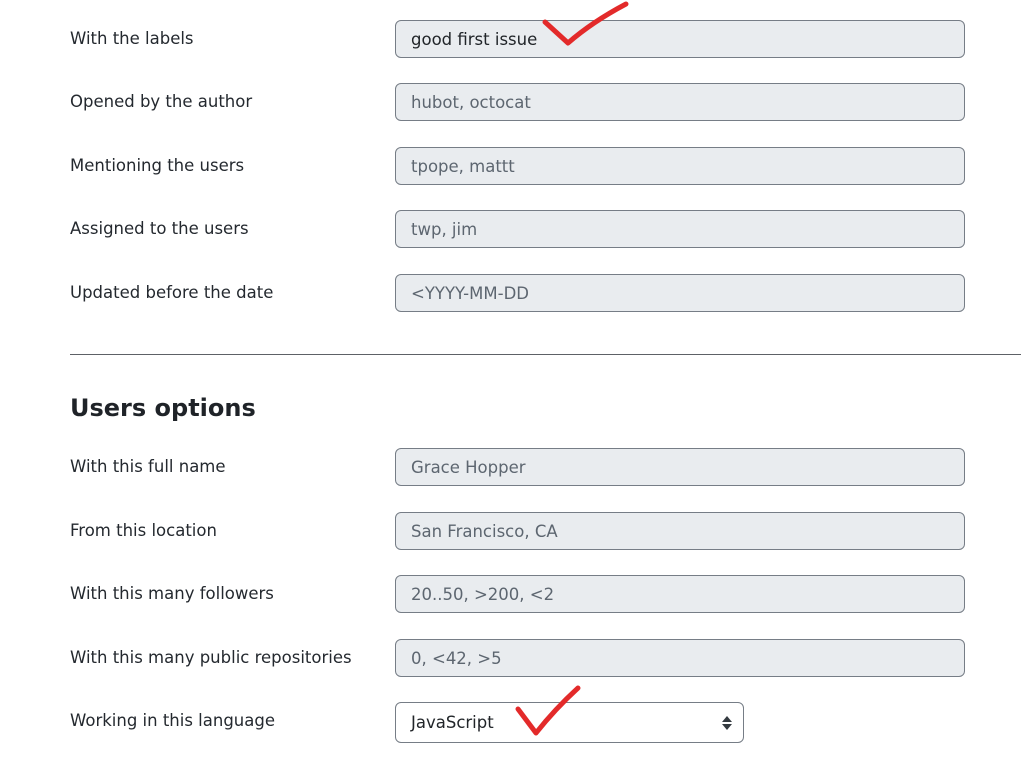  I want to click on followers-label: With this many followers, so click(172, 593).